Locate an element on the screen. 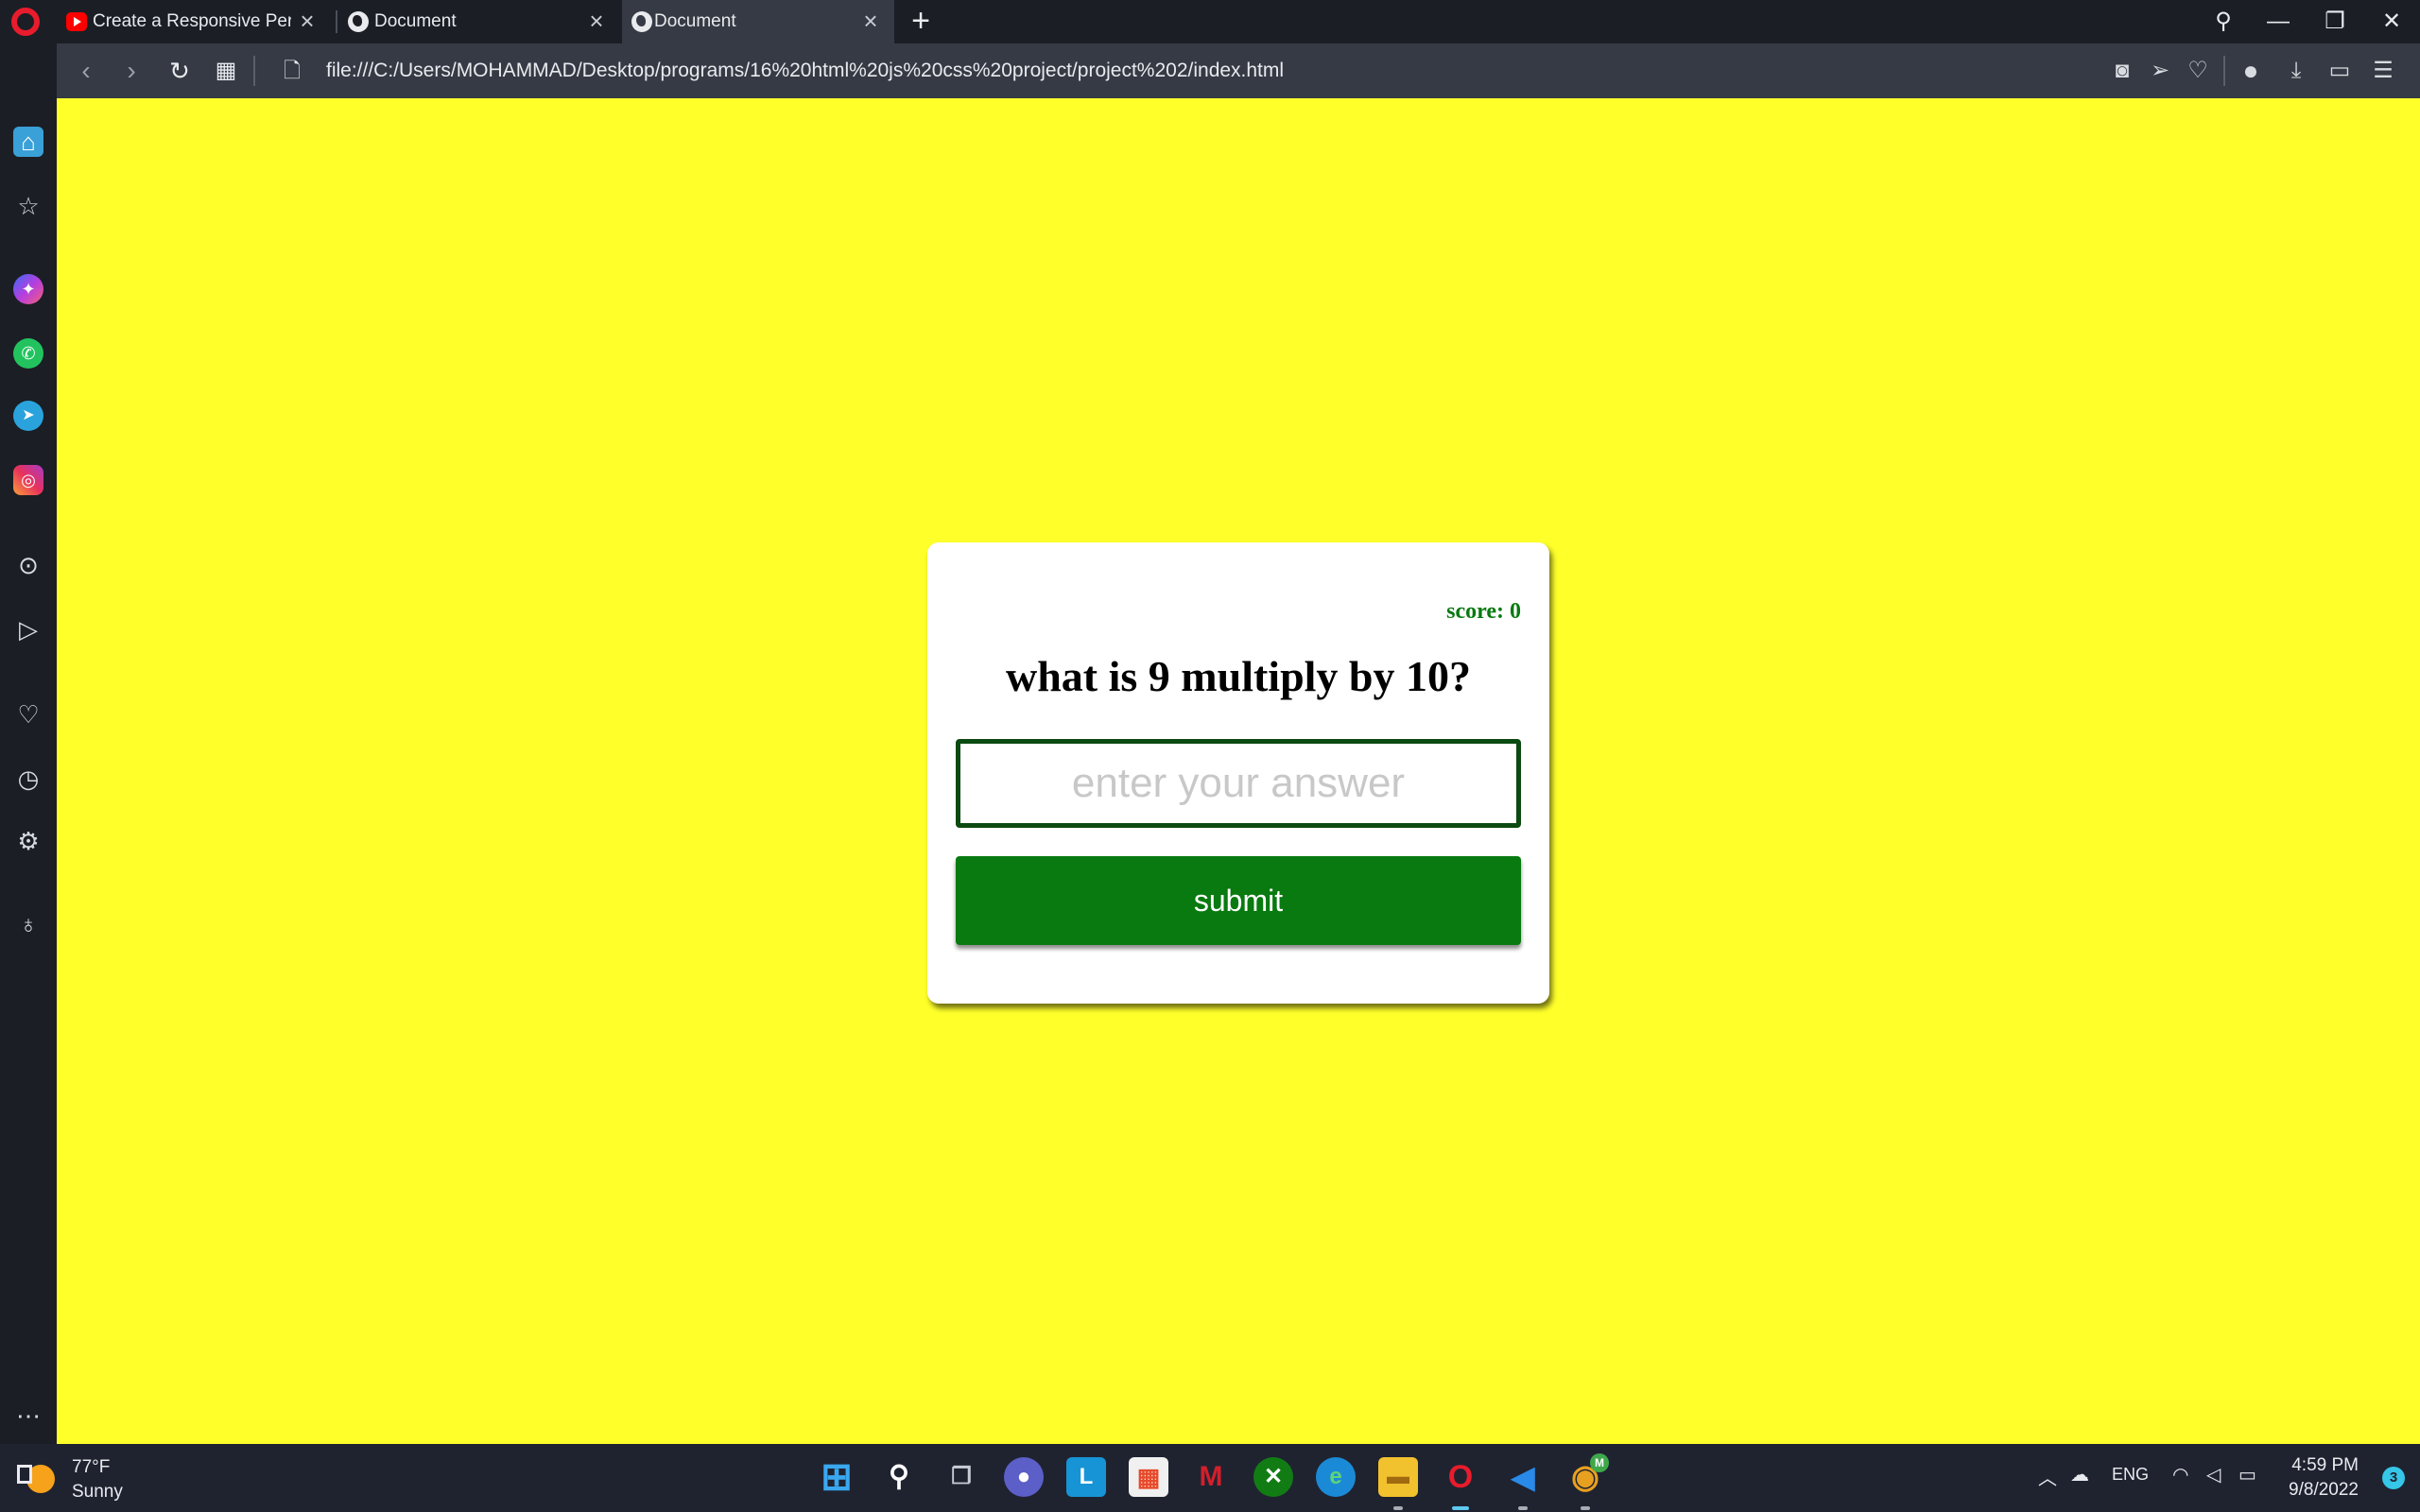 This screenshot has width=2420, height=1512. close-window-icon: ✕ is located at coordinates (2392, 22).